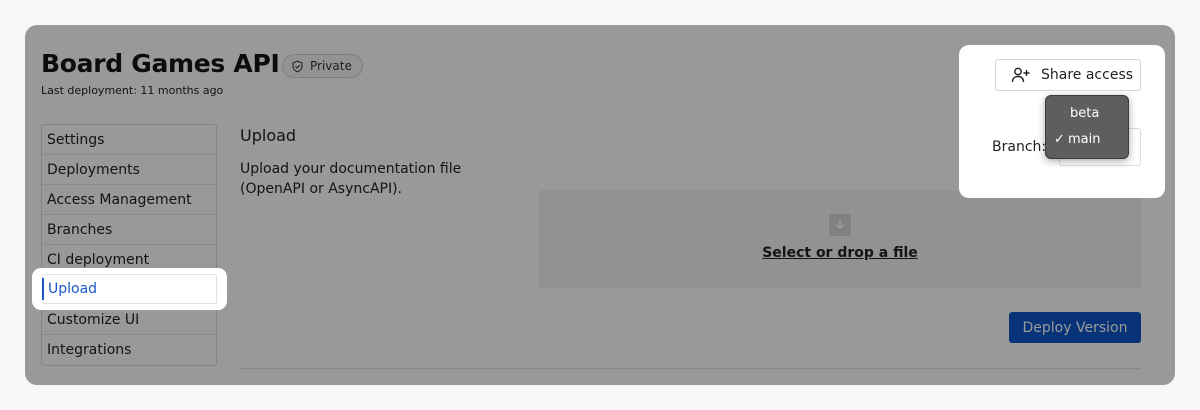  What do you see at coordinates (840, 225) in the screenshot?
I see `download-arrow-icon` at bounding box center [840, 225].